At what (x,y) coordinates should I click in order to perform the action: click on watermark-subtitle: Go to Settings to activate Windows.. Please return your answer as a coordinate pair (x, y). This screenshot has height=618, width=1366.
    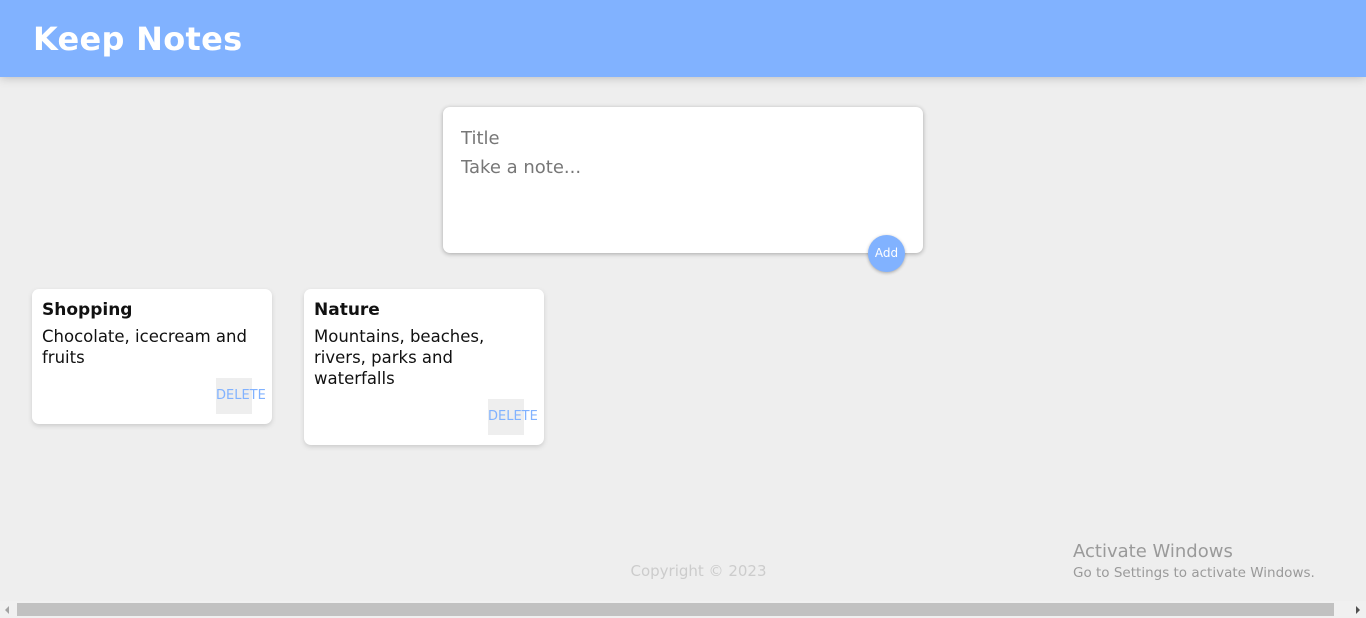
    Looking at the image, I should click on (1194, 573).